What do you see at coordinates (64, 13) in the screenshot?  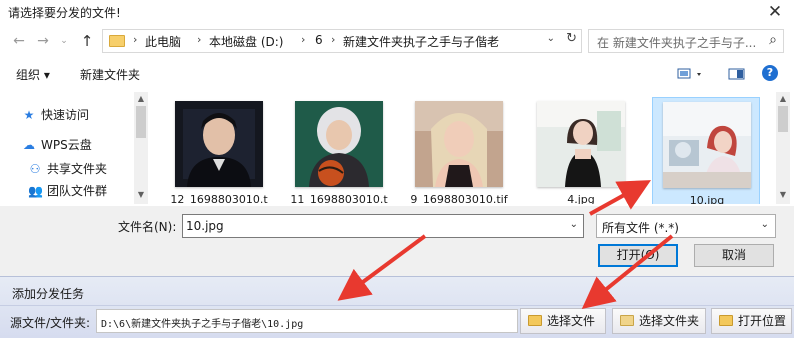 I see `dialog-title: 请选择要分发的文件!` at bounding box center [64, 13].